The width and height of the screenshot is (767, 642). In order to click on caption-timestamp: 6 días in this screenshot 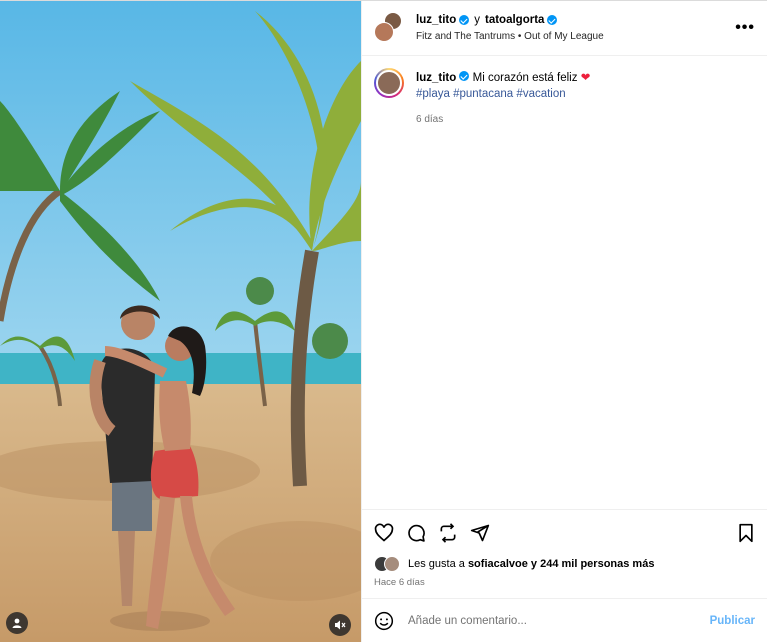, I will do `click(430, 119)`.